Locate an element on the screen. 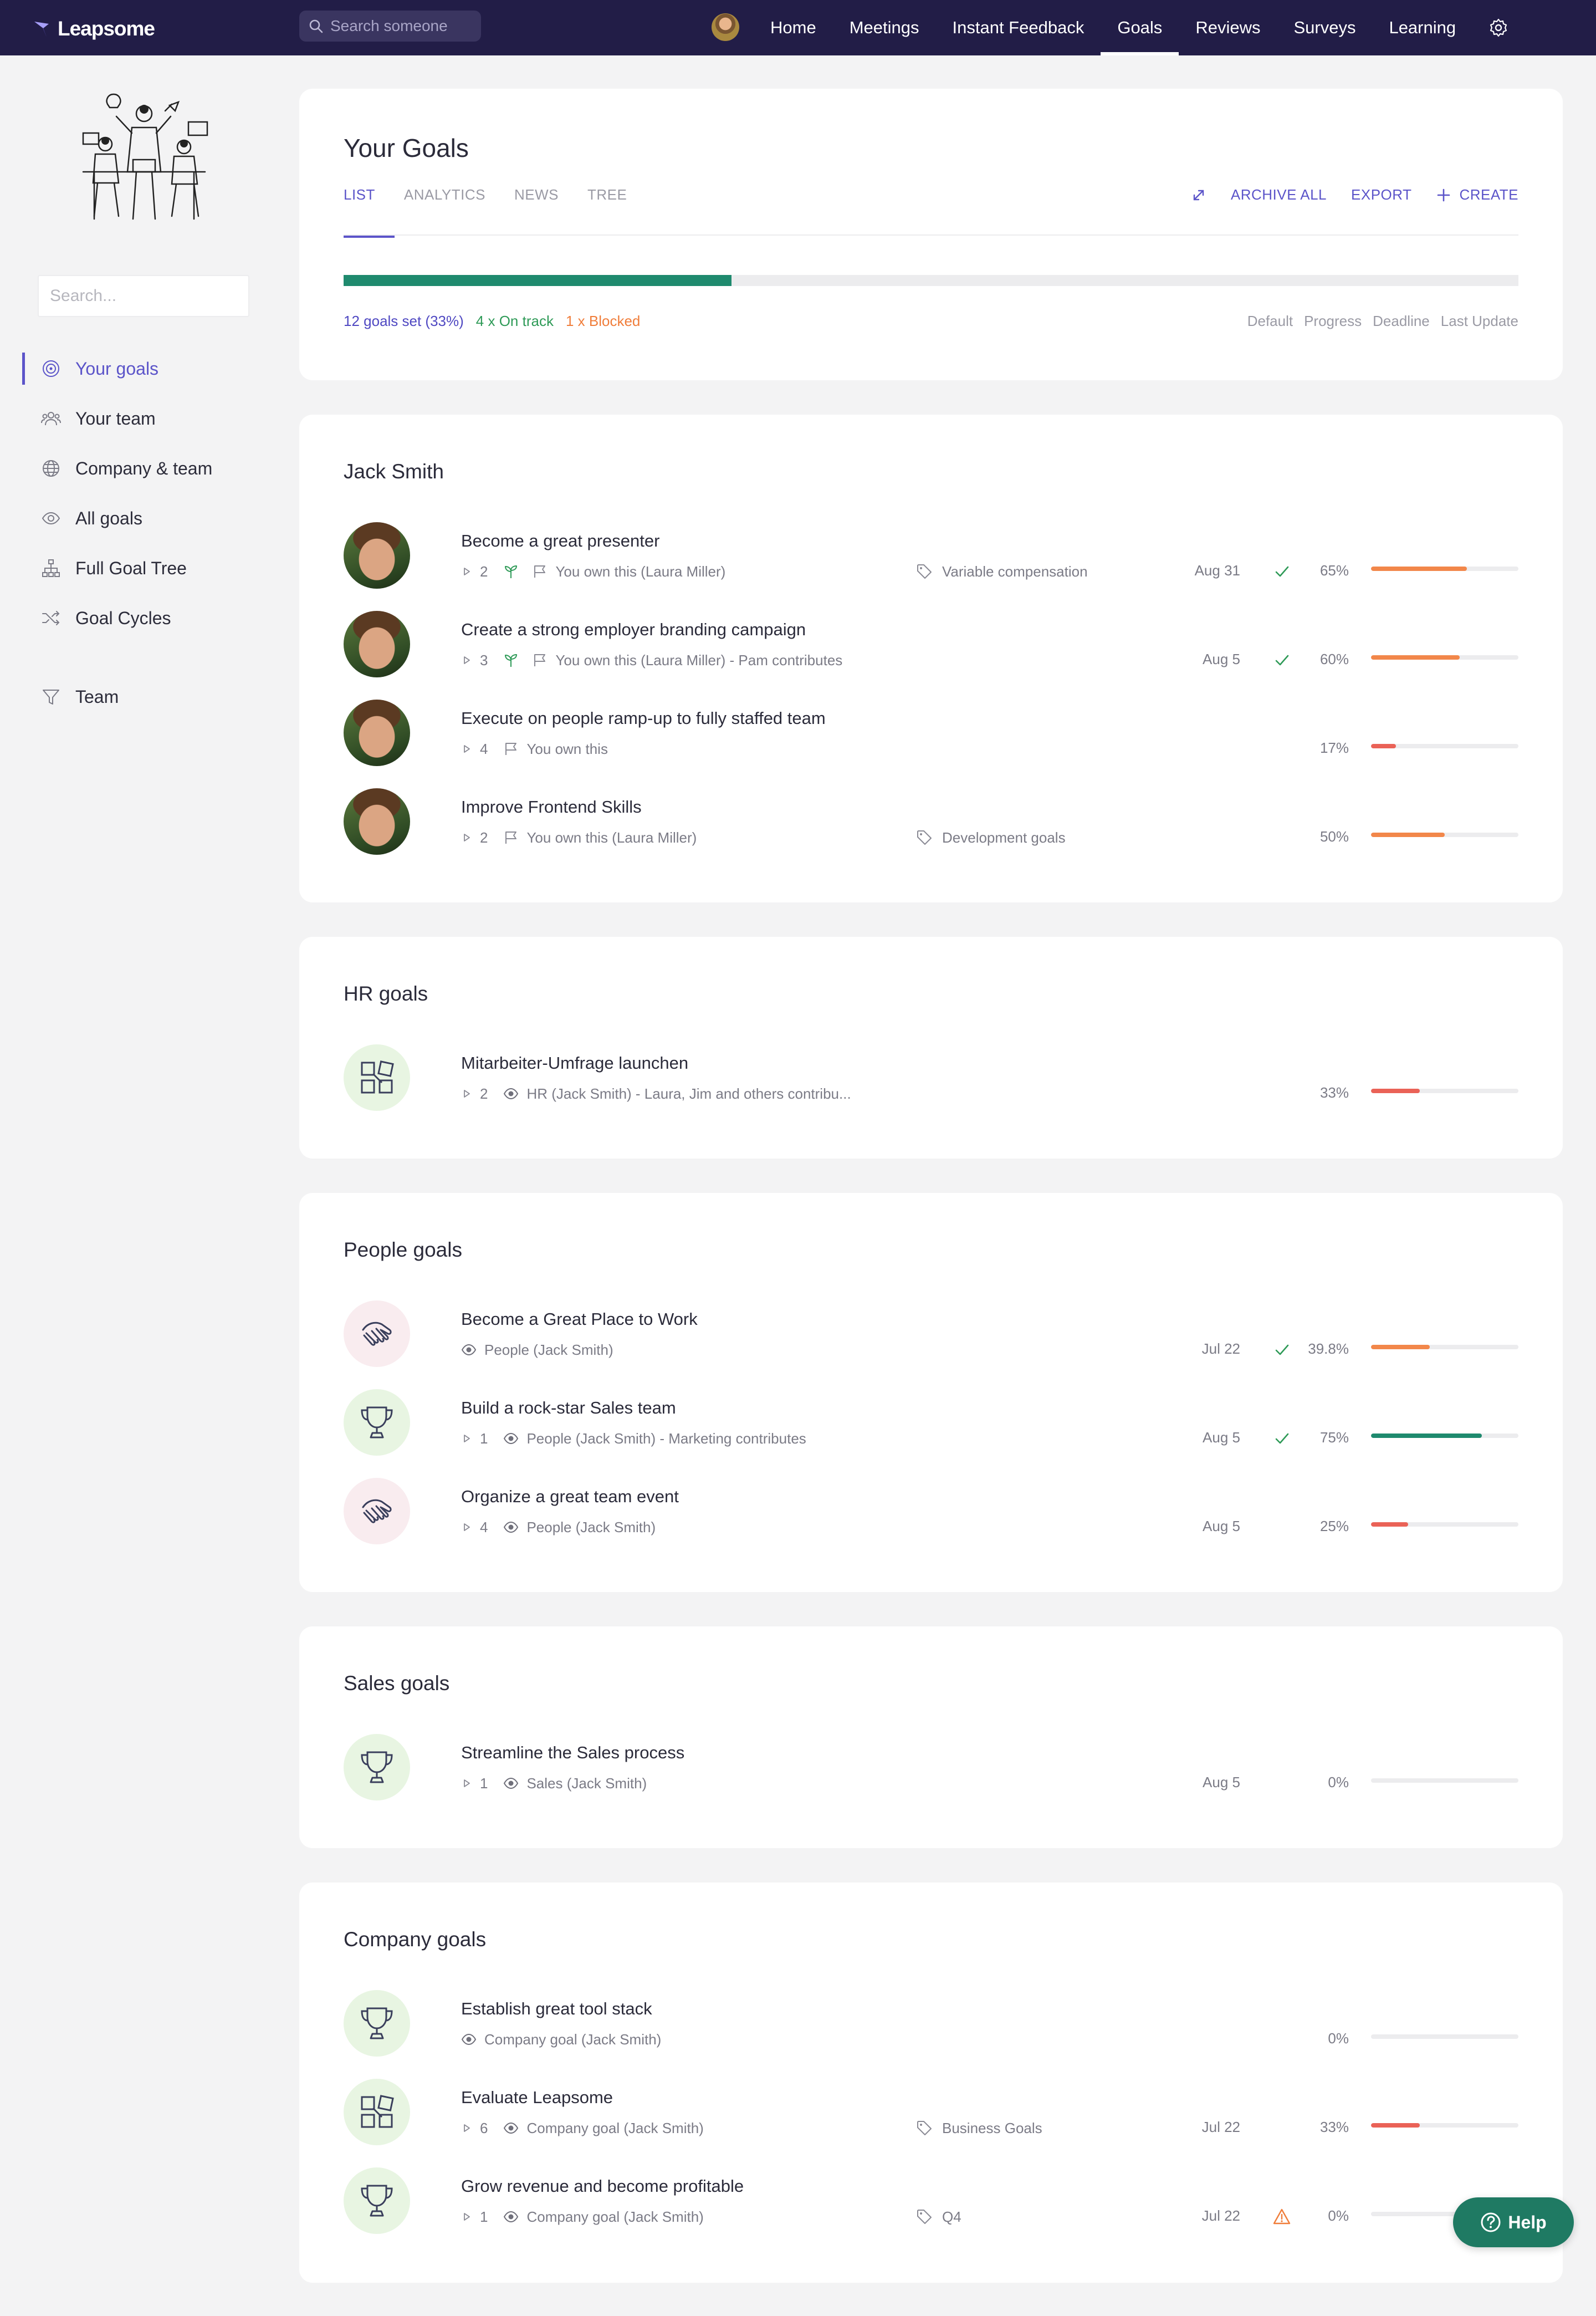  goal-tag: Development goals is located at coordinates (990, 837).